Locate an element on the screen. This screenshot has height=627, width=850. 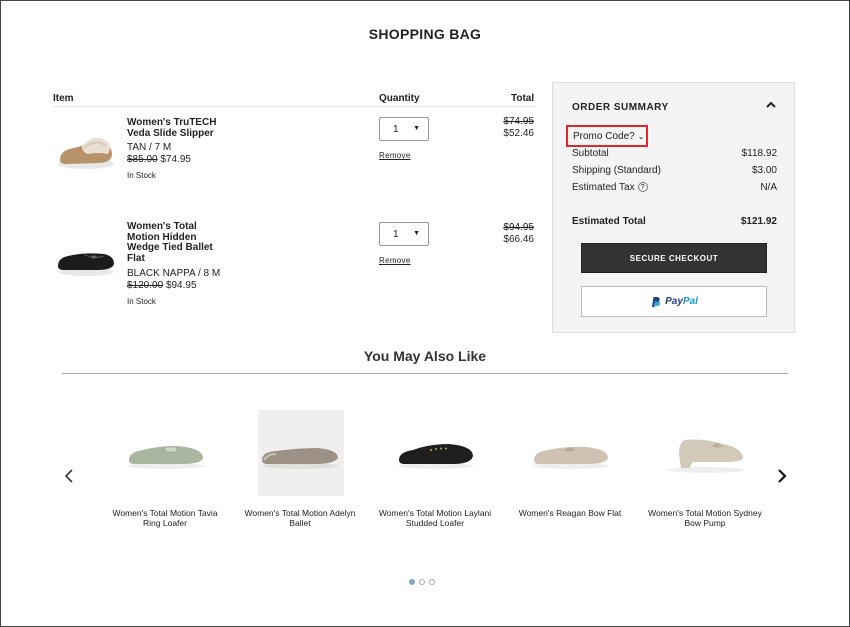
paypal-button: Pay Pal is located at coordinates (674, 301).